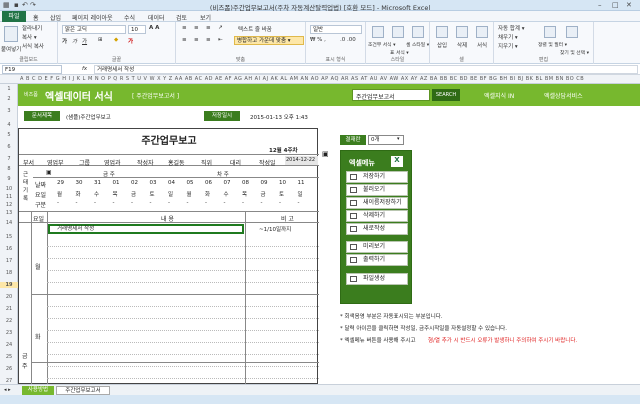  Describe the element at coordinates (92, 17) in the screenshot. I see `tab-page-layout: 페이지 레이아웃` at that location.